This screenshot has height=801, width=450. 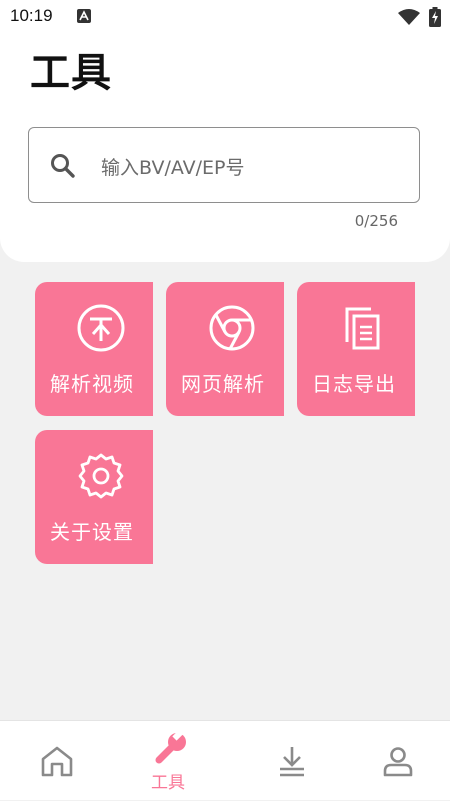 I want to click on video-parse-icon, so click(x=101, y=330).